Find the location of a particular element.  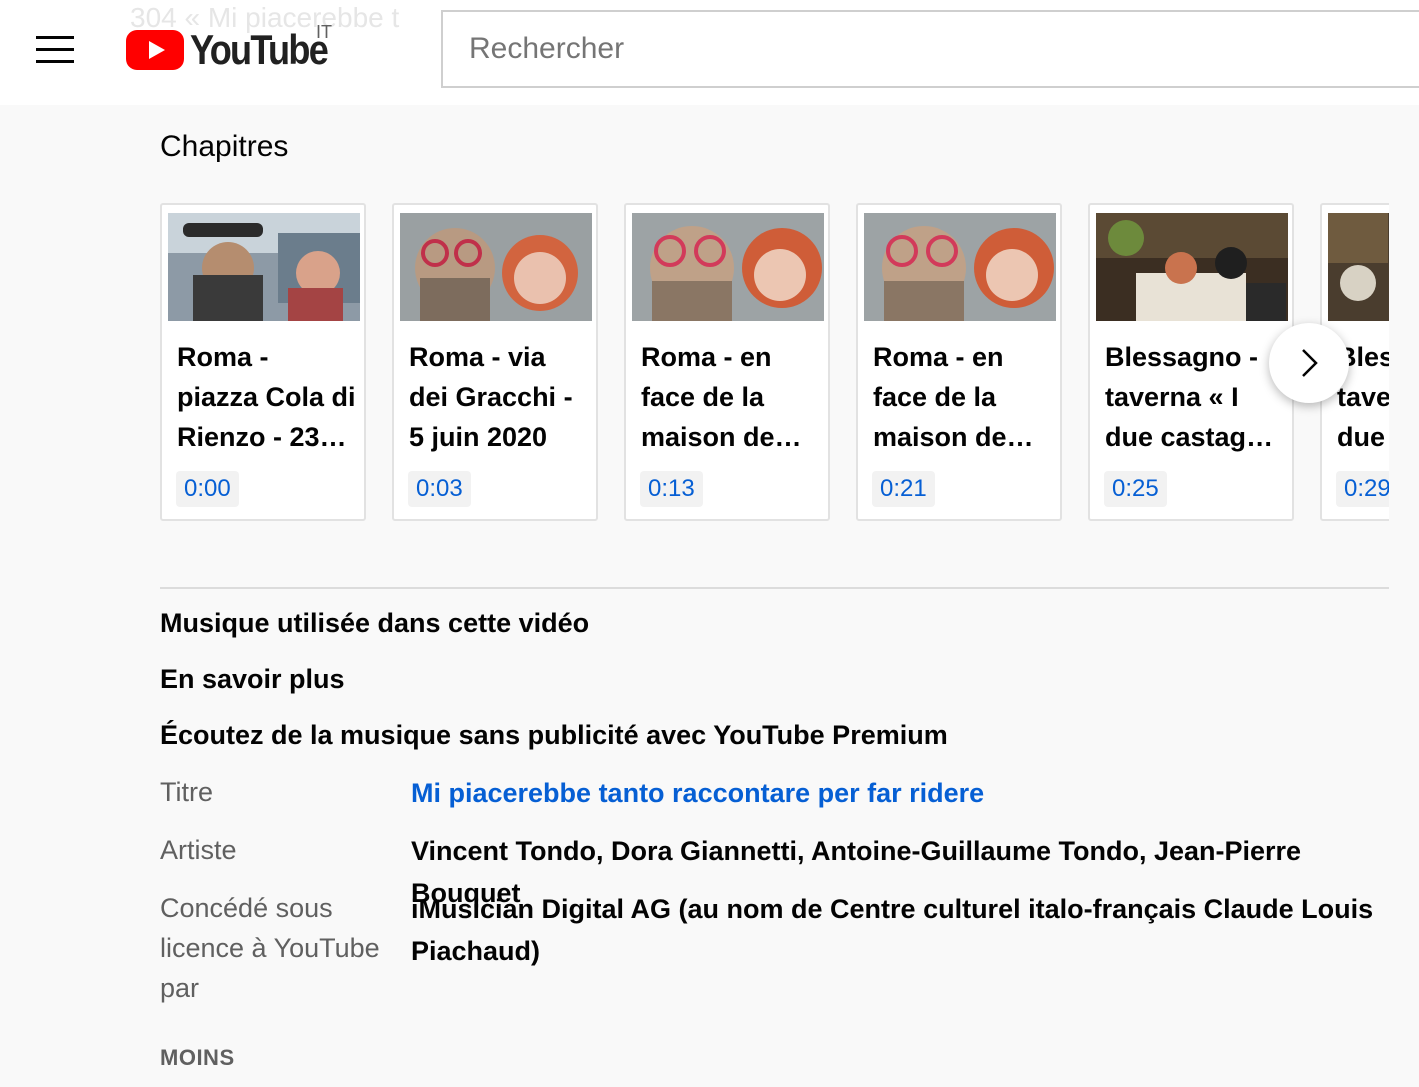

logo-wordmark: YouTube is located at coordinates (259, 49).